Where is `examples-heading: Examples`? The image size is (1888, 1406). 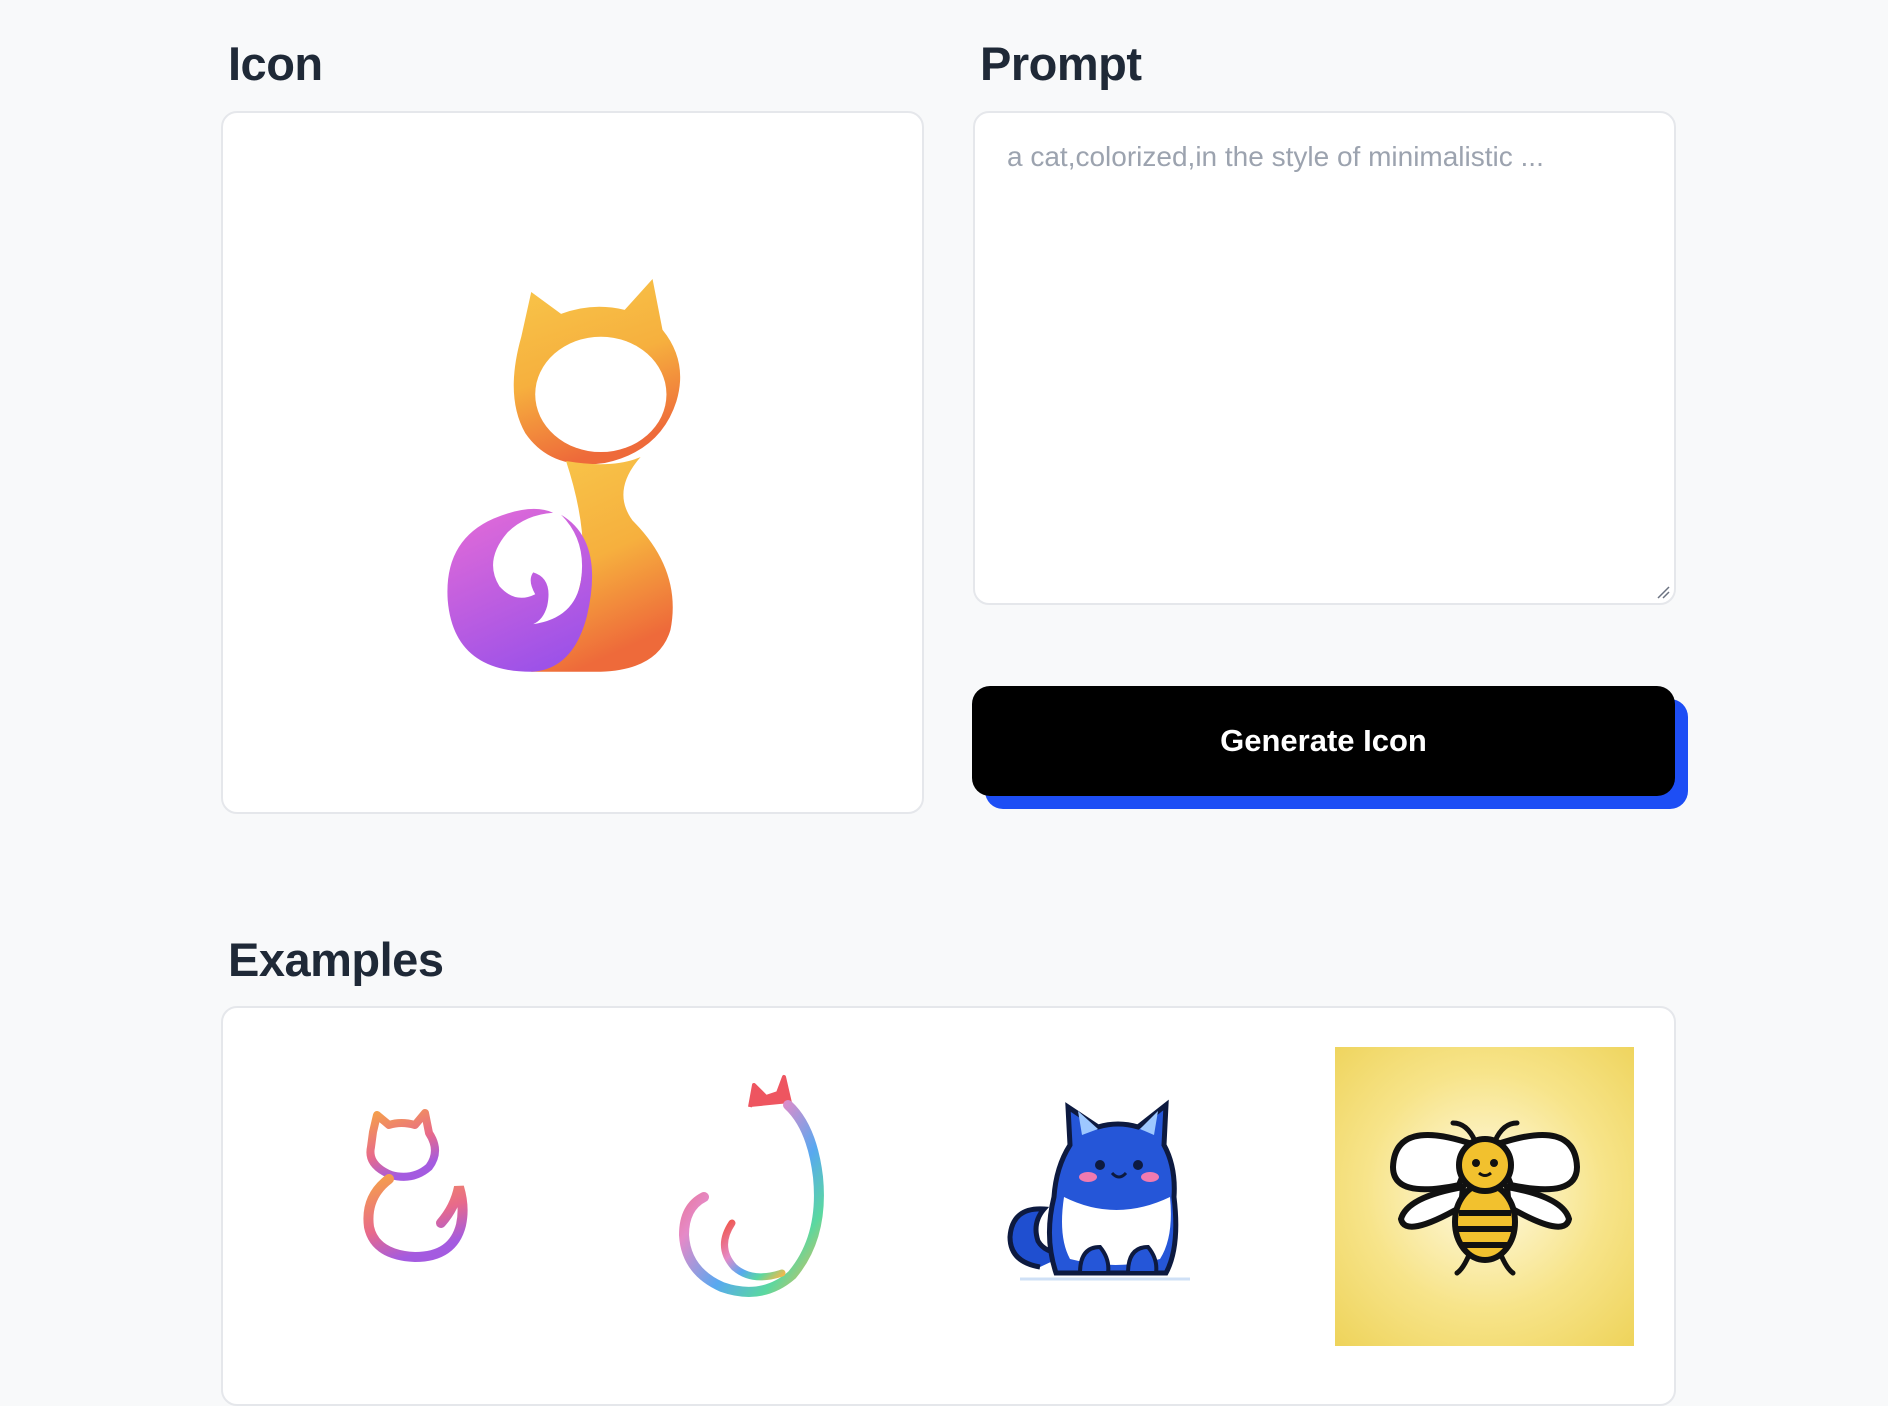 examples-heading: Examples is located at coordinates (336, 959).